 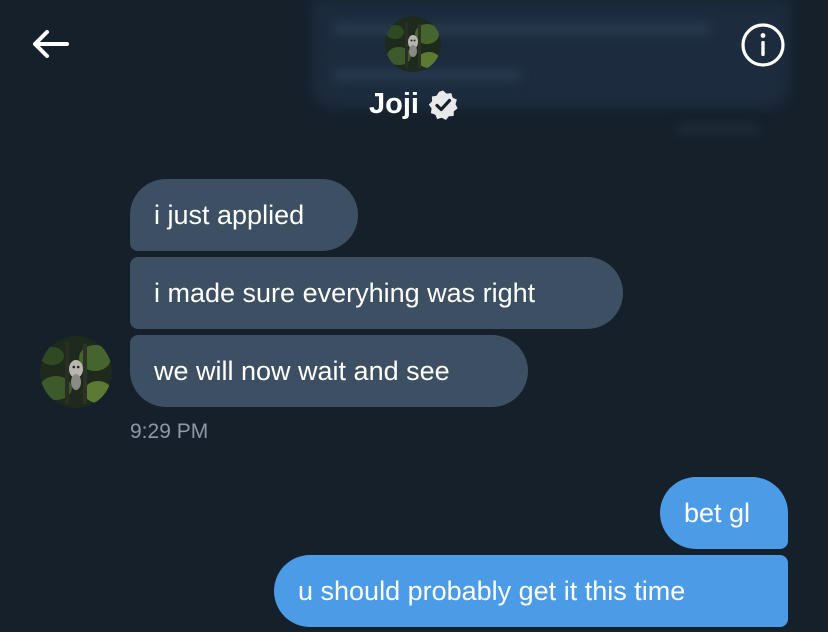 What do you see at coordinates (169, 431) in the screenshot?
I see `message-timestamp: 9:29 PM` at bounding box center [169, 431].